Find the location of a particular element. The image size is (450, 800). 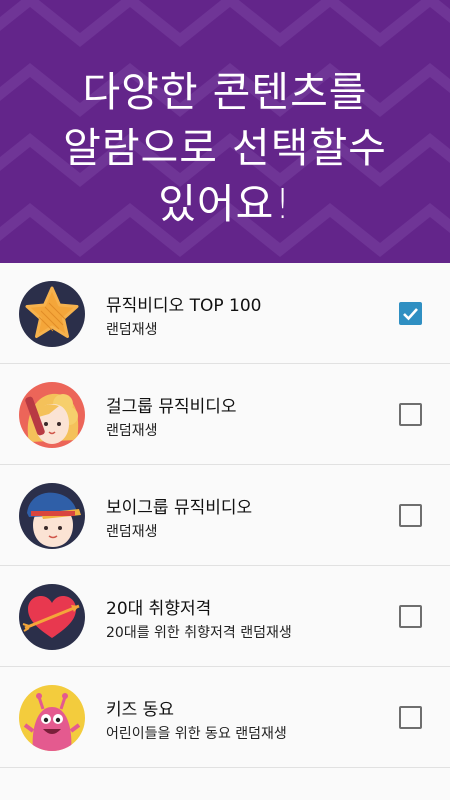

item-title: 20대 취향저격 is located at coordinates (159, 609).